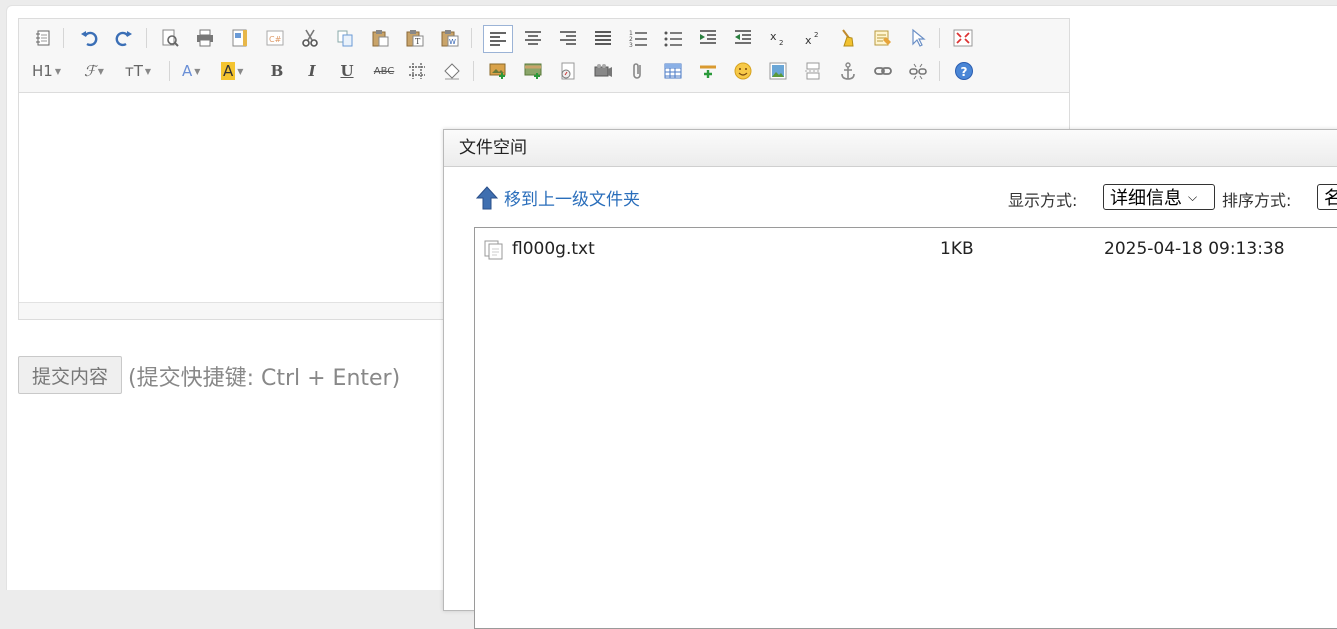  I want to click on file-size: 1KB, so click(957, 249).